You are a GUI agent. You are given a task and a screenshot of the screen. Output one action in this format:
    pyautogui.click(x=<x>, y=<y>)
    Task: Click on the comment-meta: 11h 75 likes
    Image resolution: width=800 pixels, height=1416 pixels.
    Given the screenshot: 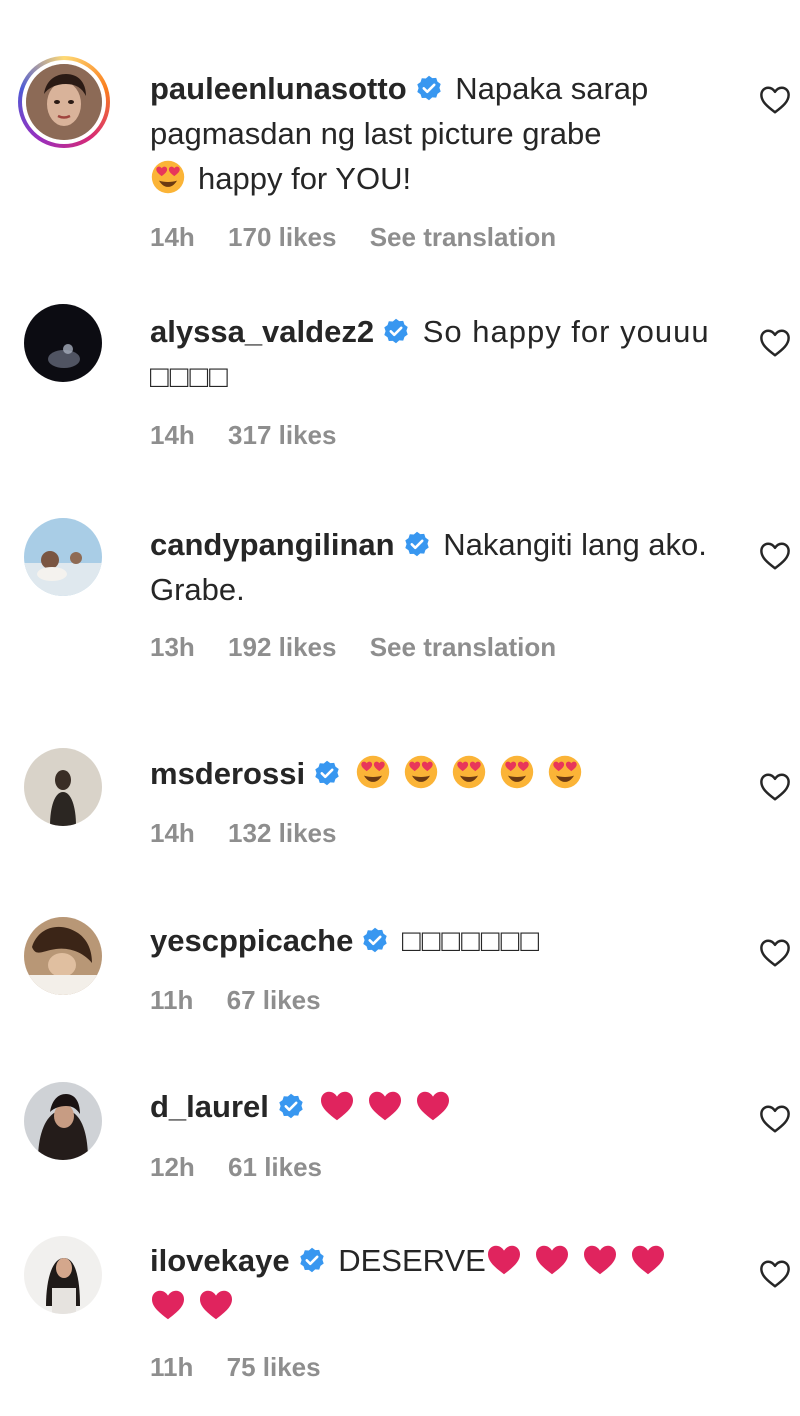 What is the action you would take?
    pyautogui.click(x=248, y=1367)
    